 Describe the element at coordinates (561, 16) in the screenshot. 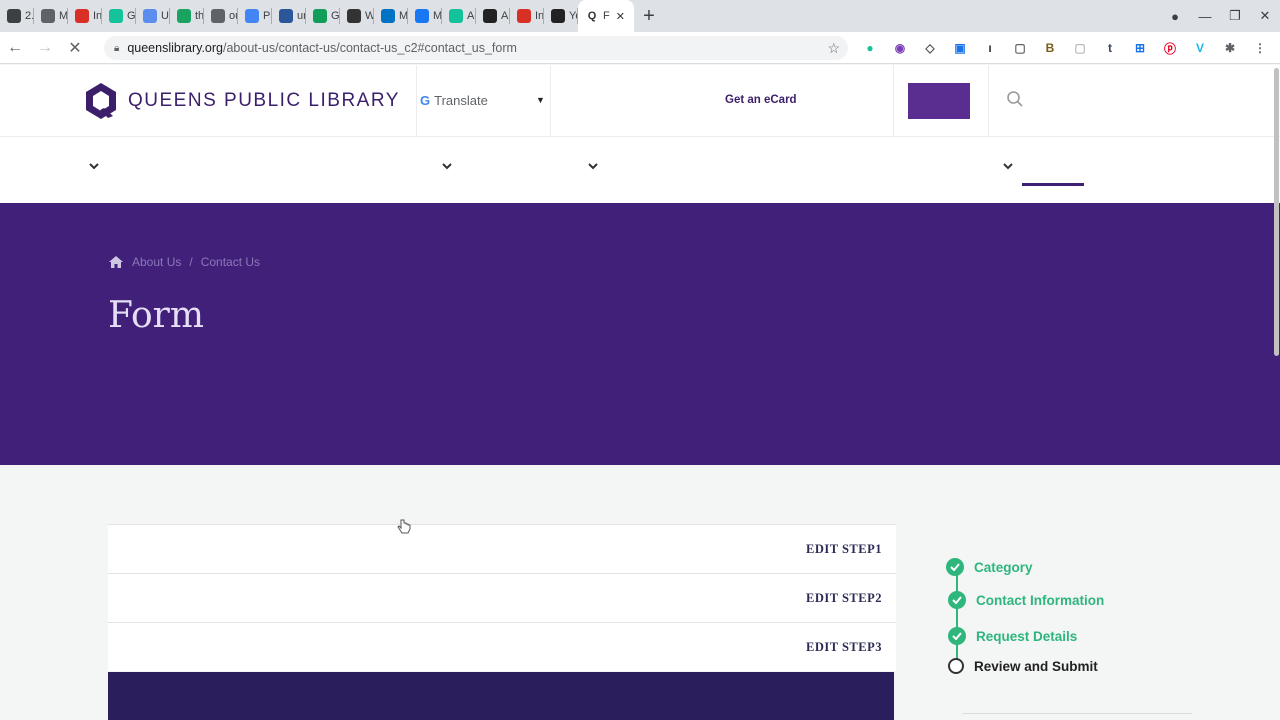

I see `browser-tab: You` at that location.